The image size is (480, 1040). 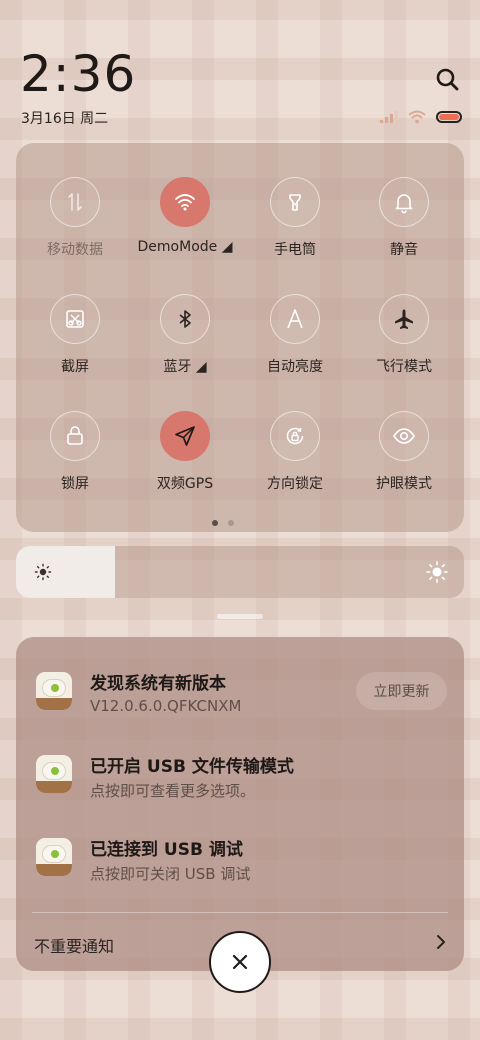 What do you see at coordinates (170, 874) in the screenshot?
I see `notification-subtitle: 点按即可关闭 USB 调试` at bounding box center [170, 874].